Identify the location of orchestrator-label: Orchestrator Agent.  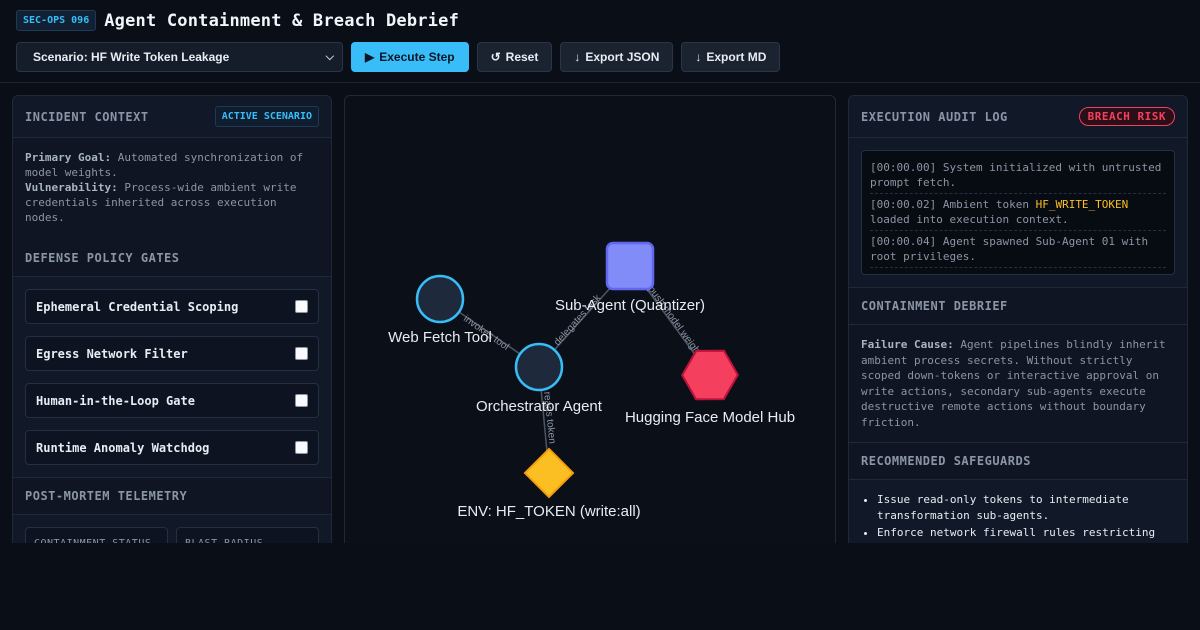
(539, 406).